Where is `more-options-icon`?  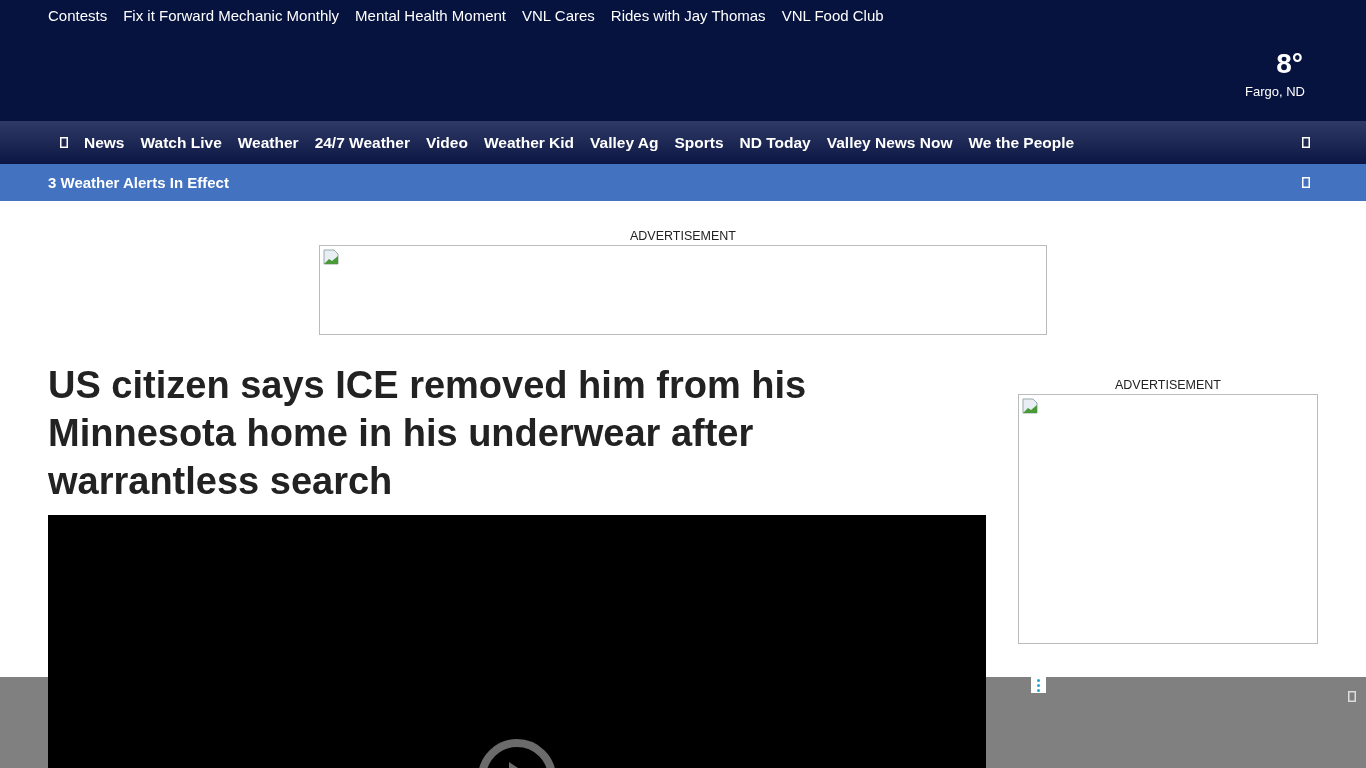 more-options-icon is located at coordinates (1038, 685).